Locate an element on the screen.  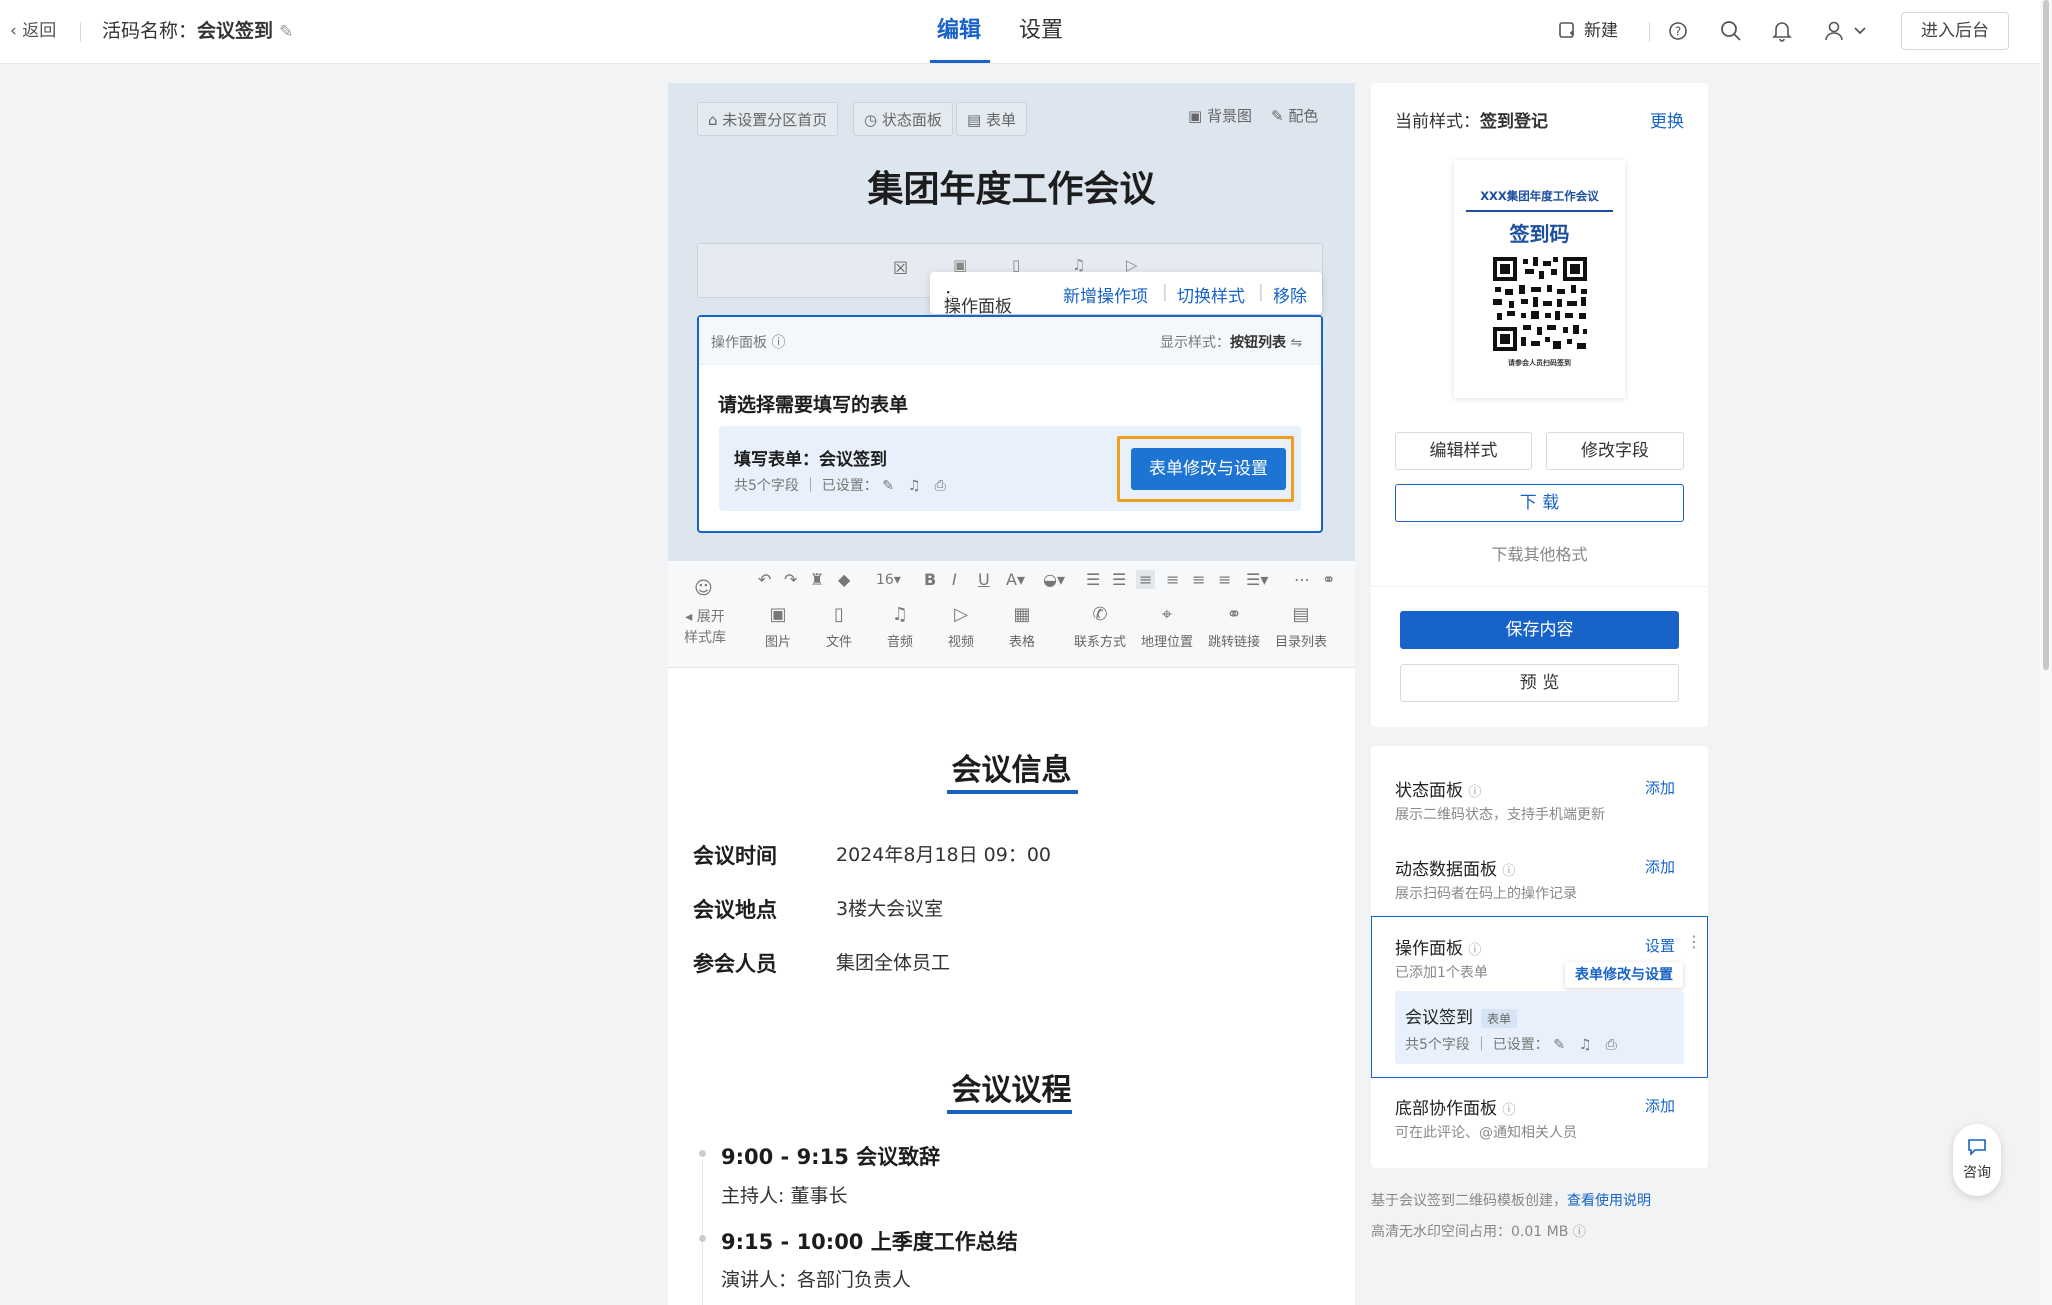
toolbar-table-label: 表格 is located at coordinates (1022, 642).